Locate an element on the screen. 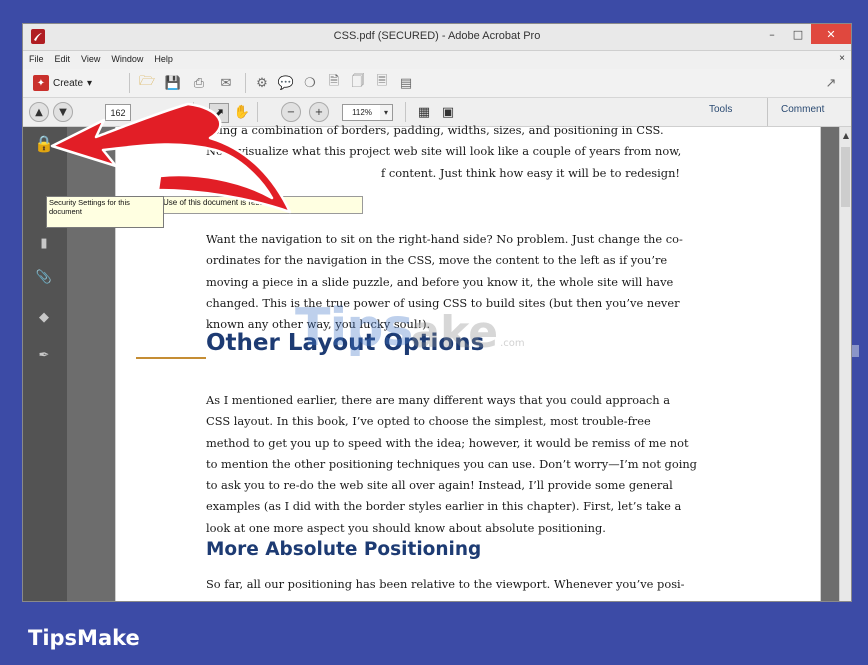 This screenshot has height=665, width=868. window-title: CSS.pdf (SECURED) - Adobe Acrobat Pro is located at coordinates (437, 36).